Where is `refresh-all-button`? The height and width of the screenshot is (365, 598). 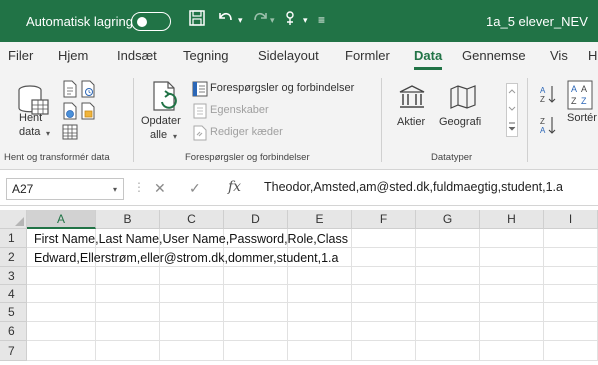 refresh-all-button is located at coordinates (166, 98).